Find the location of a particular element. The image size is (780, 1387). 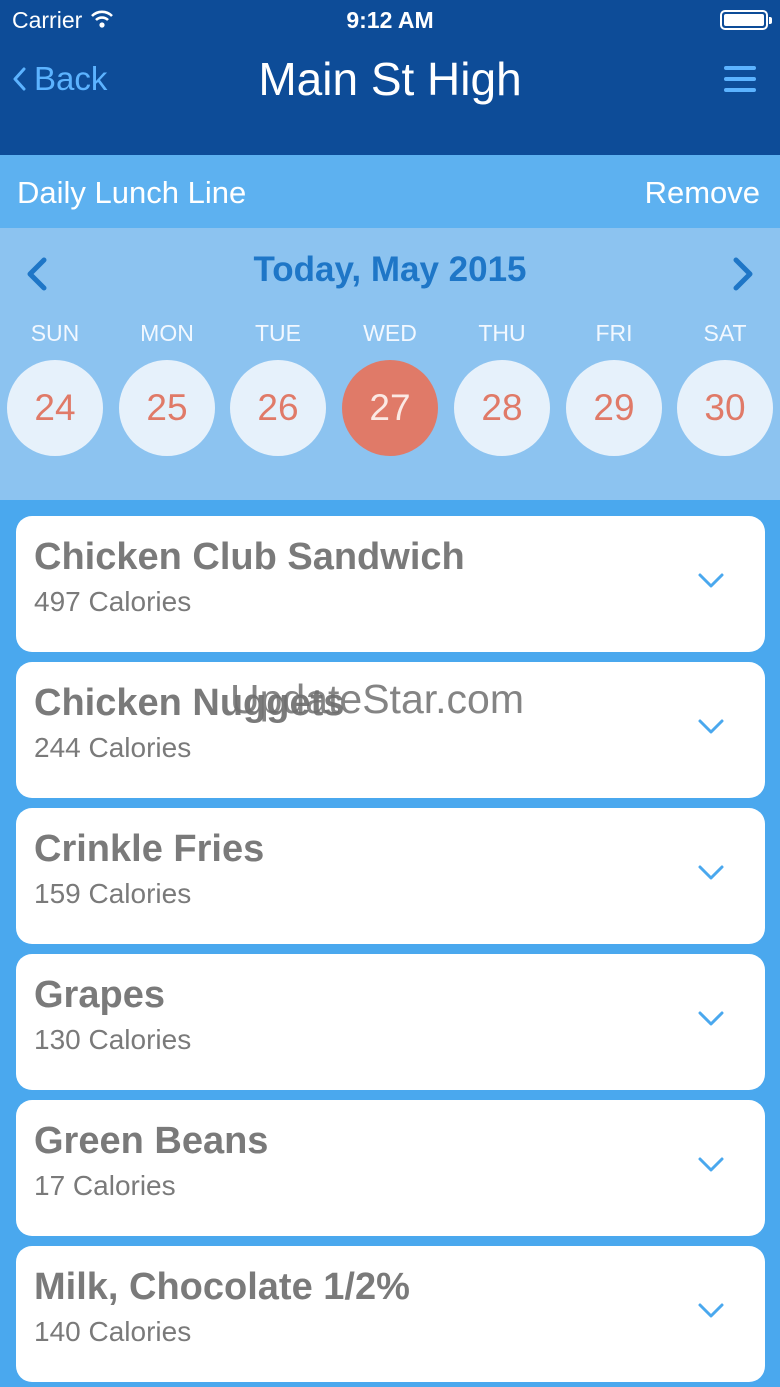

weekday-label: TUE is located at coordinates (278, 333).